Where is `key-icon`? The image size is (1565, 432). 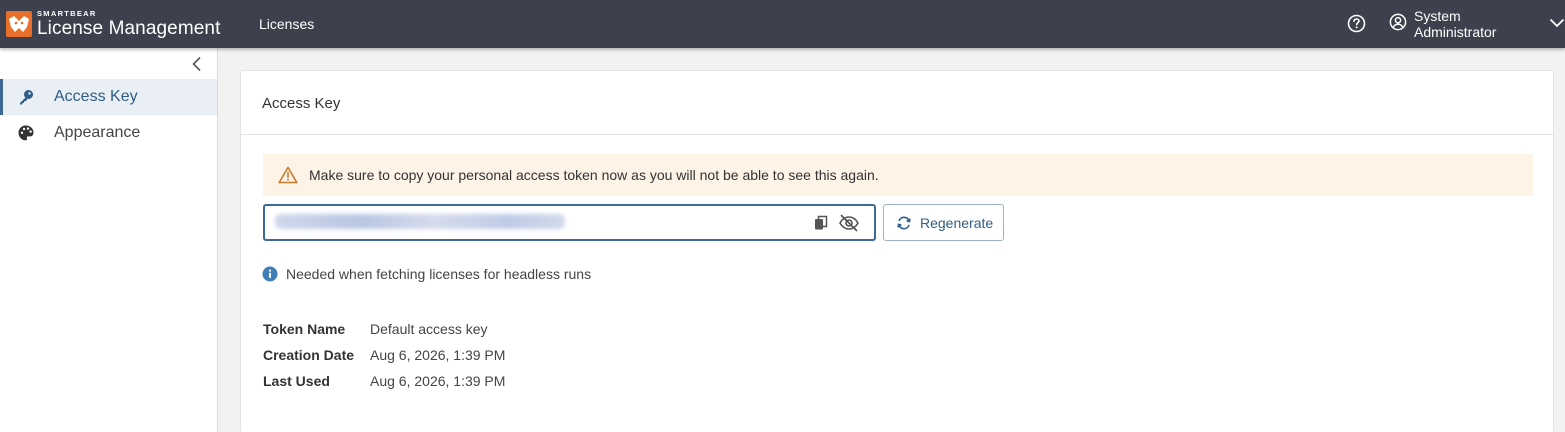
key-icon is located at coordinates (26, 97).